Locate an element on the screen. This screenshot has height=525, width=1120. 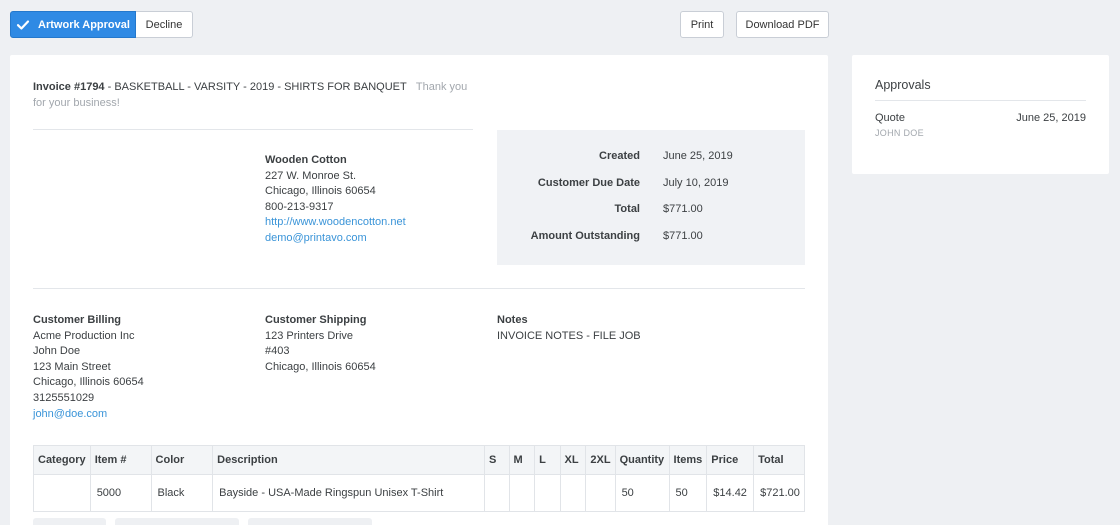
print-button: Print is located at coordinates (702, 24).